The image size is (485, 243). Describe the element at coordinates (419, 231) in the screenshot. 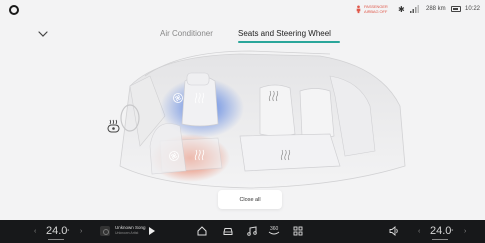

I see `right-temp-decrease-button: ‹` at that location.